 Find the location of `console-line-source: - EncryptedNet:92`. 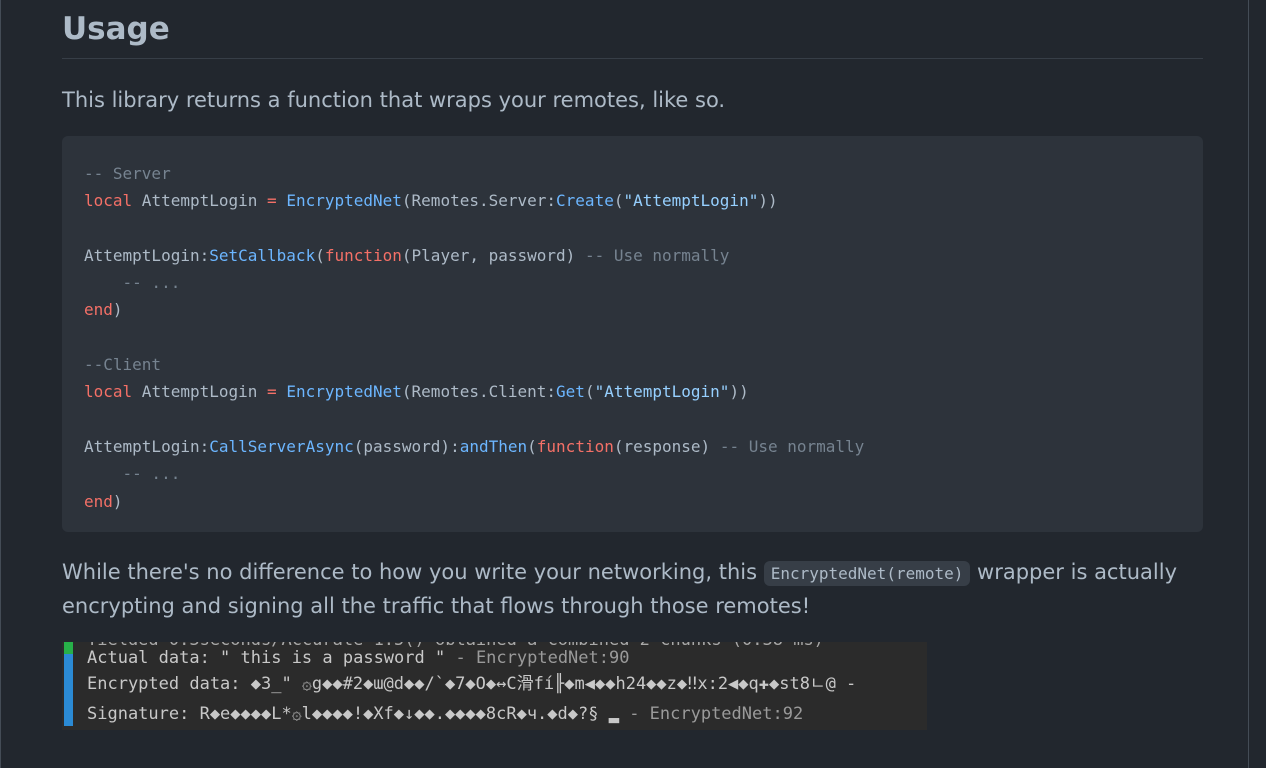

console-line-source: - EncryptedNet:92 is located at coordinates (711, 714).